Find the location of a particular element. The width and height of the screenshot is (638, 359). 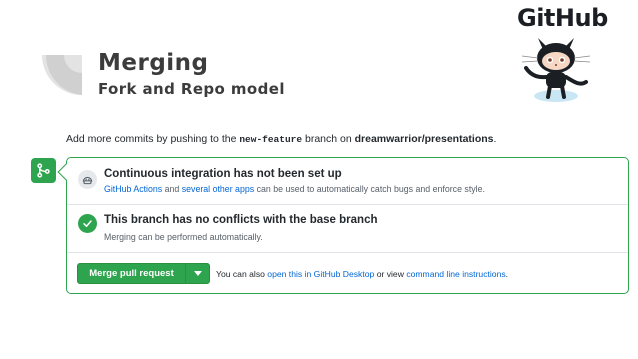

branch-name: new-feature is located at coordinates (271, 139).